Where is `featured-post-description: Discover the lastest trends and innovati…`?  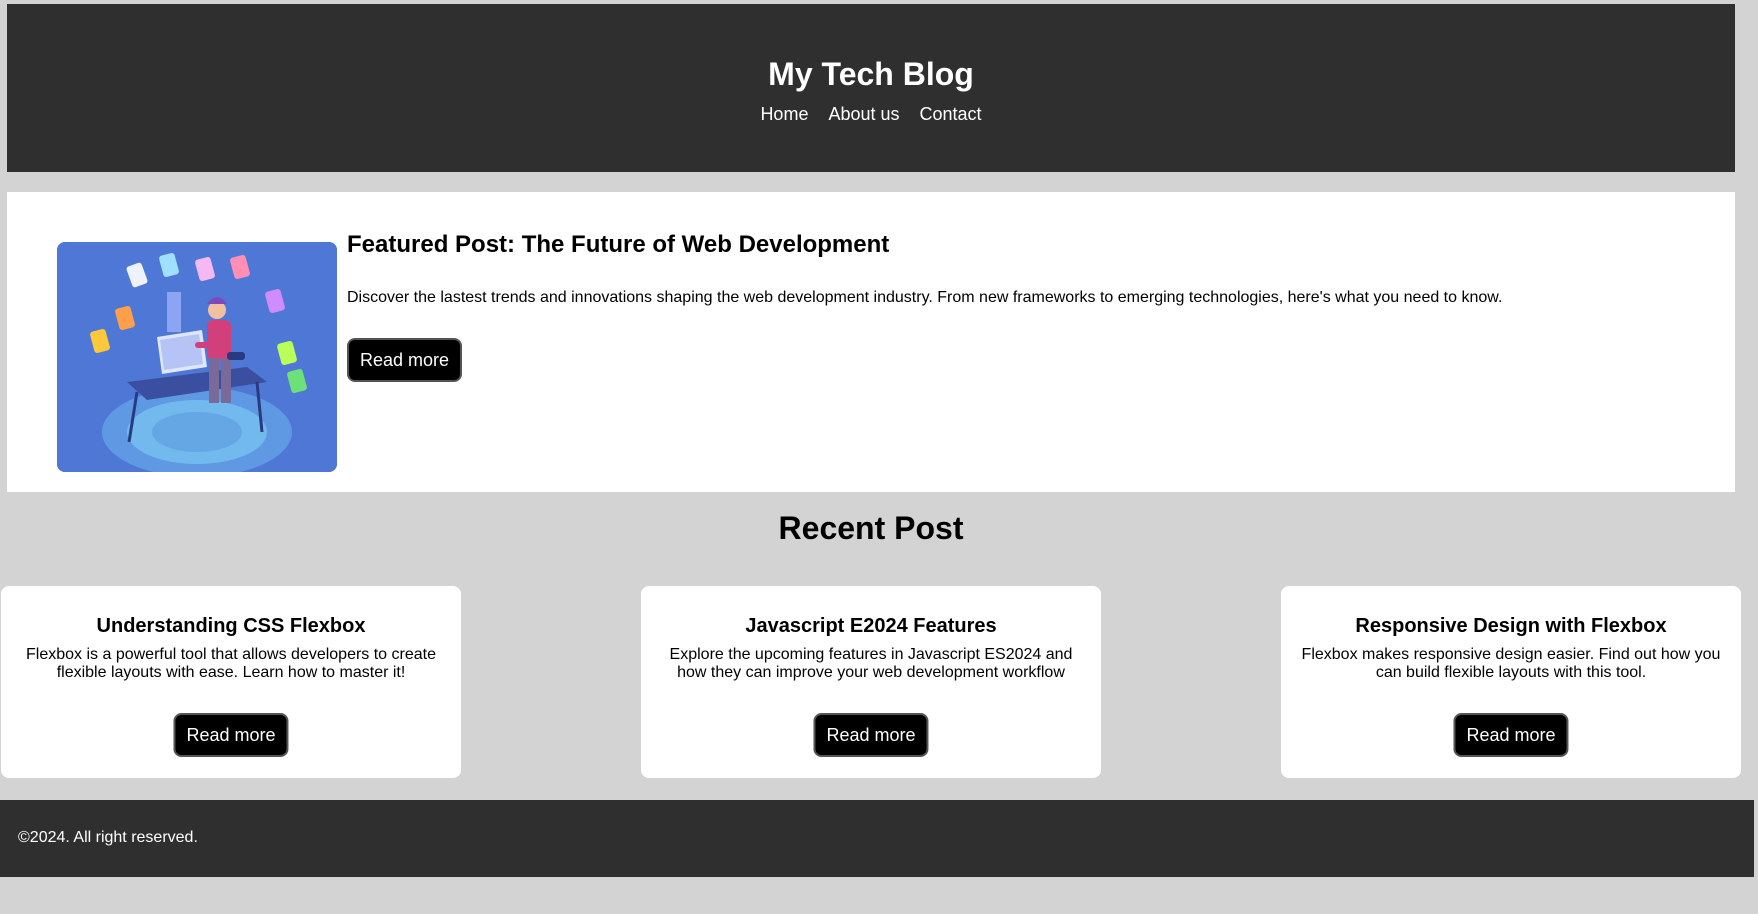
featured-post-description: Discover the lastest trends and innovati… is located at coordinates (925, 297).